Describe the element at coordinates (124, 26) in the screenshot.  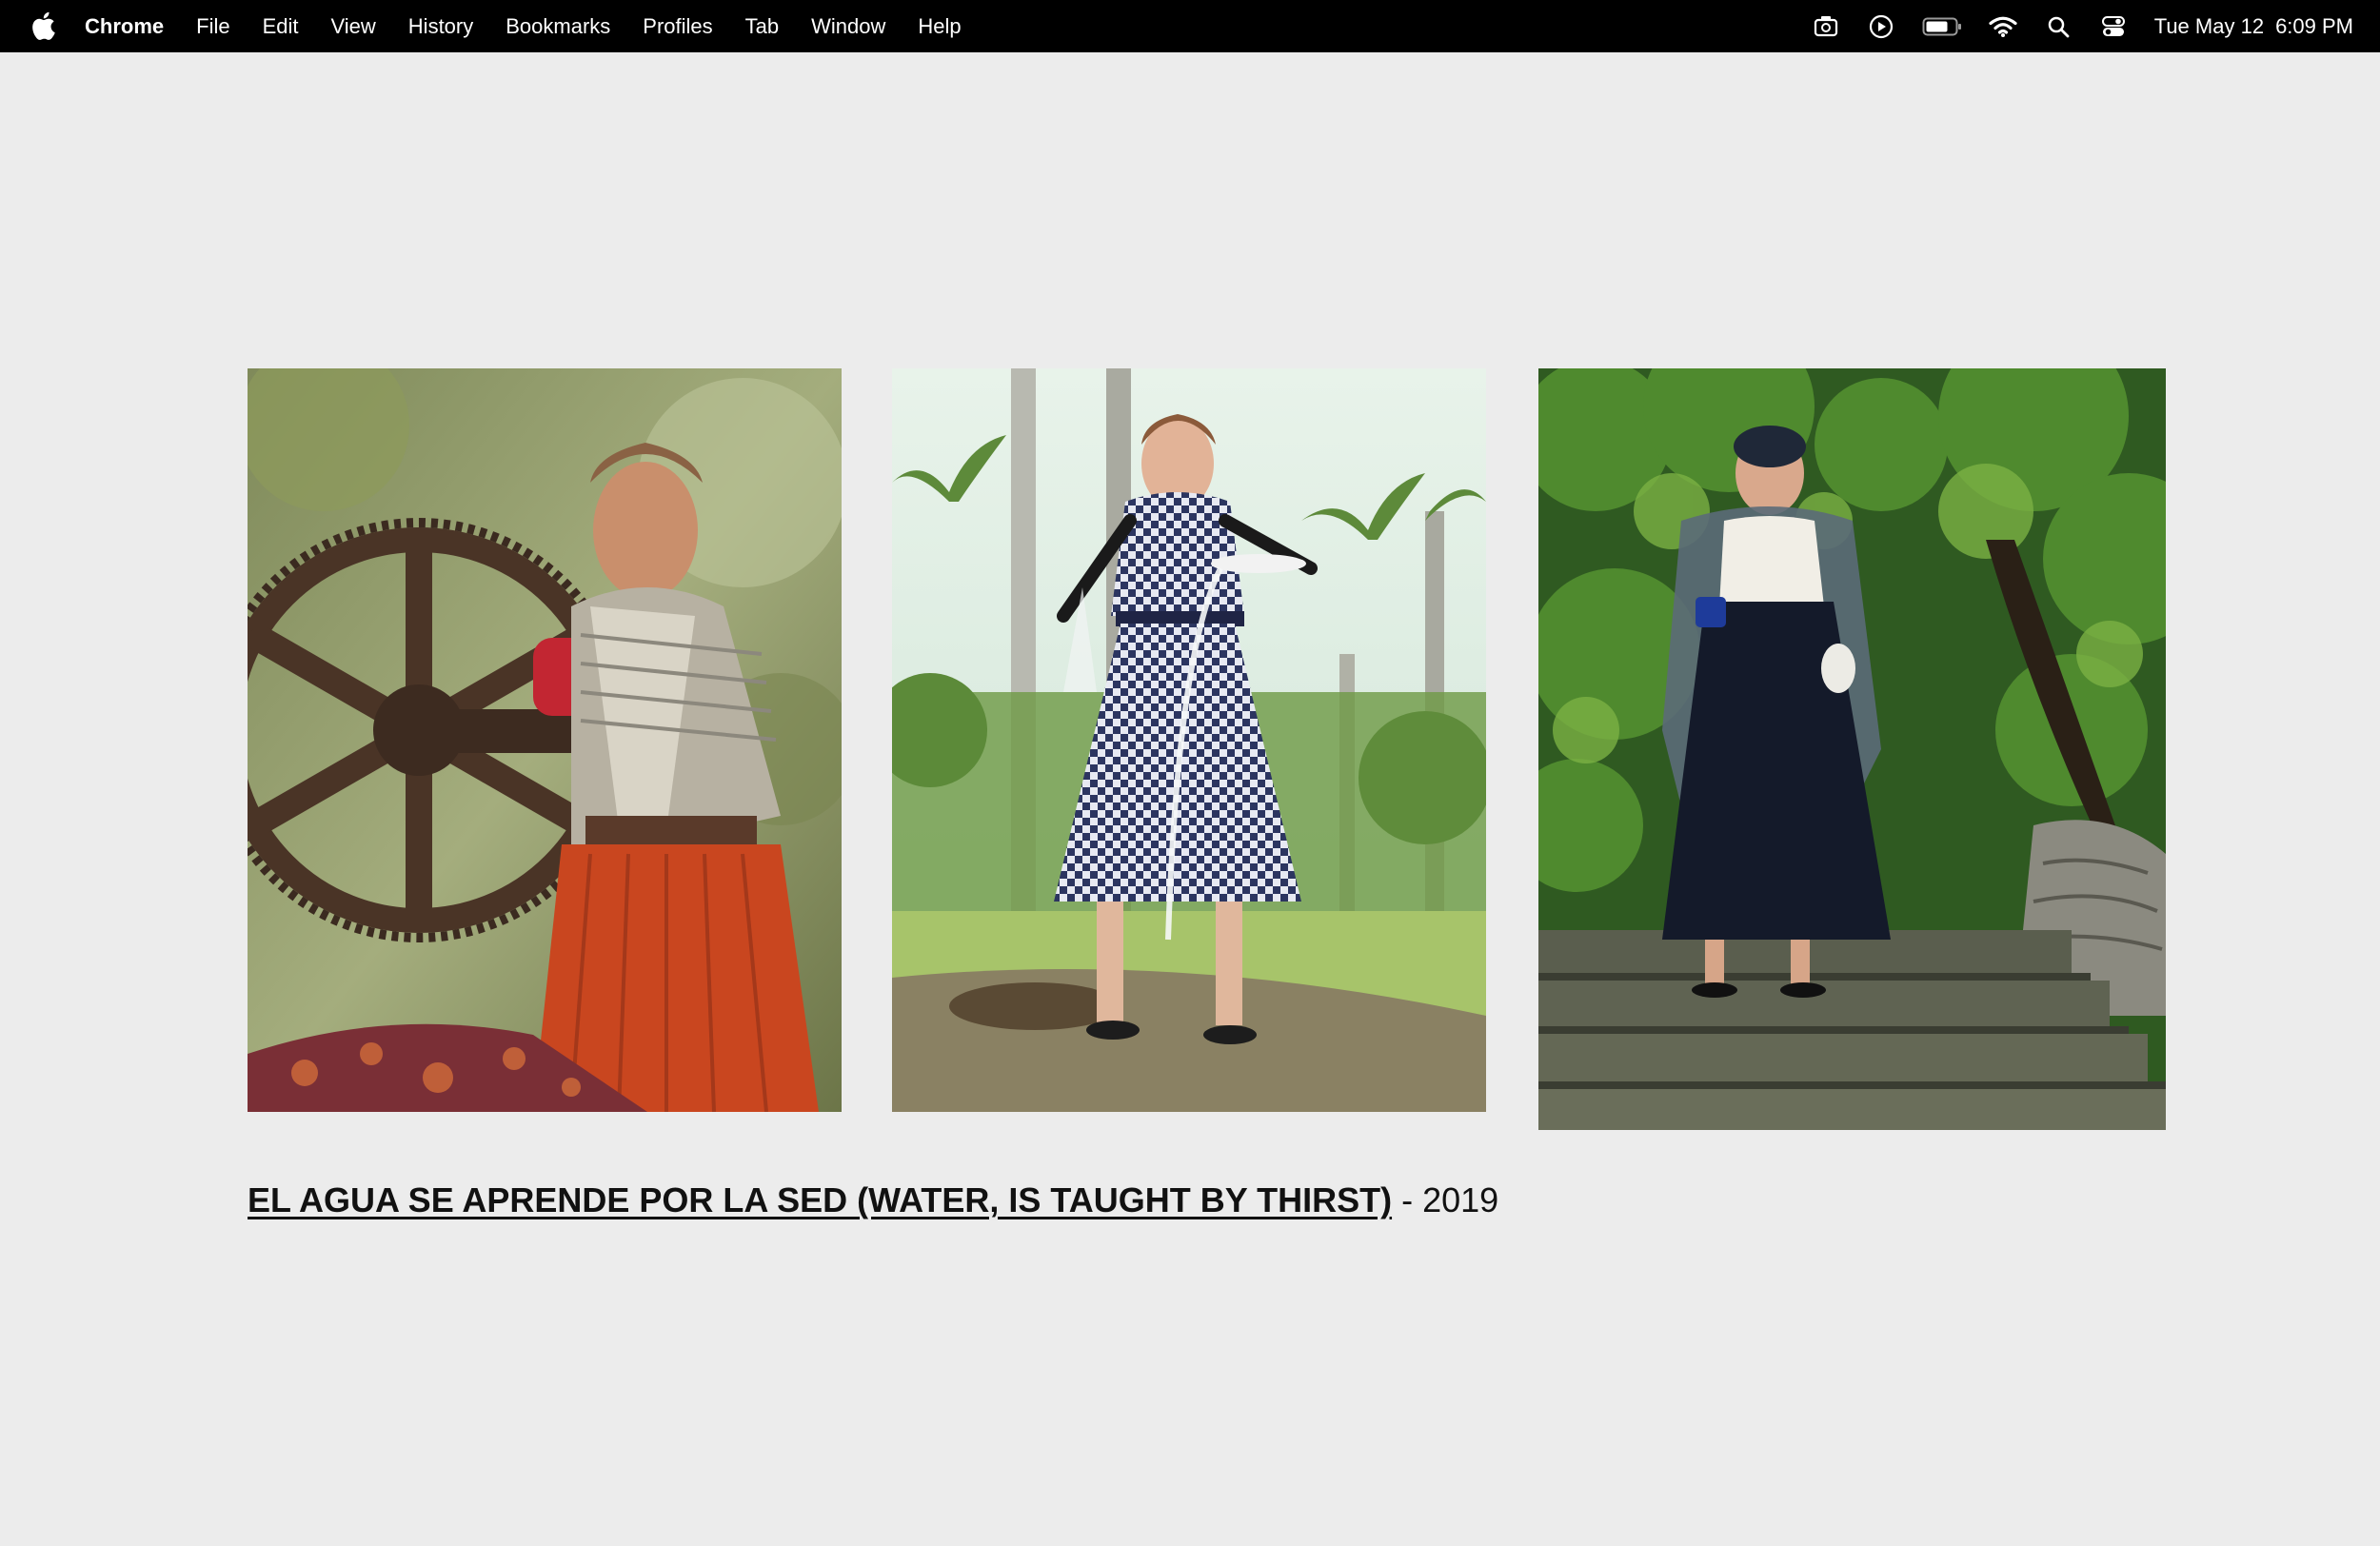
I see `menu-app-name: Chrome` at that location.